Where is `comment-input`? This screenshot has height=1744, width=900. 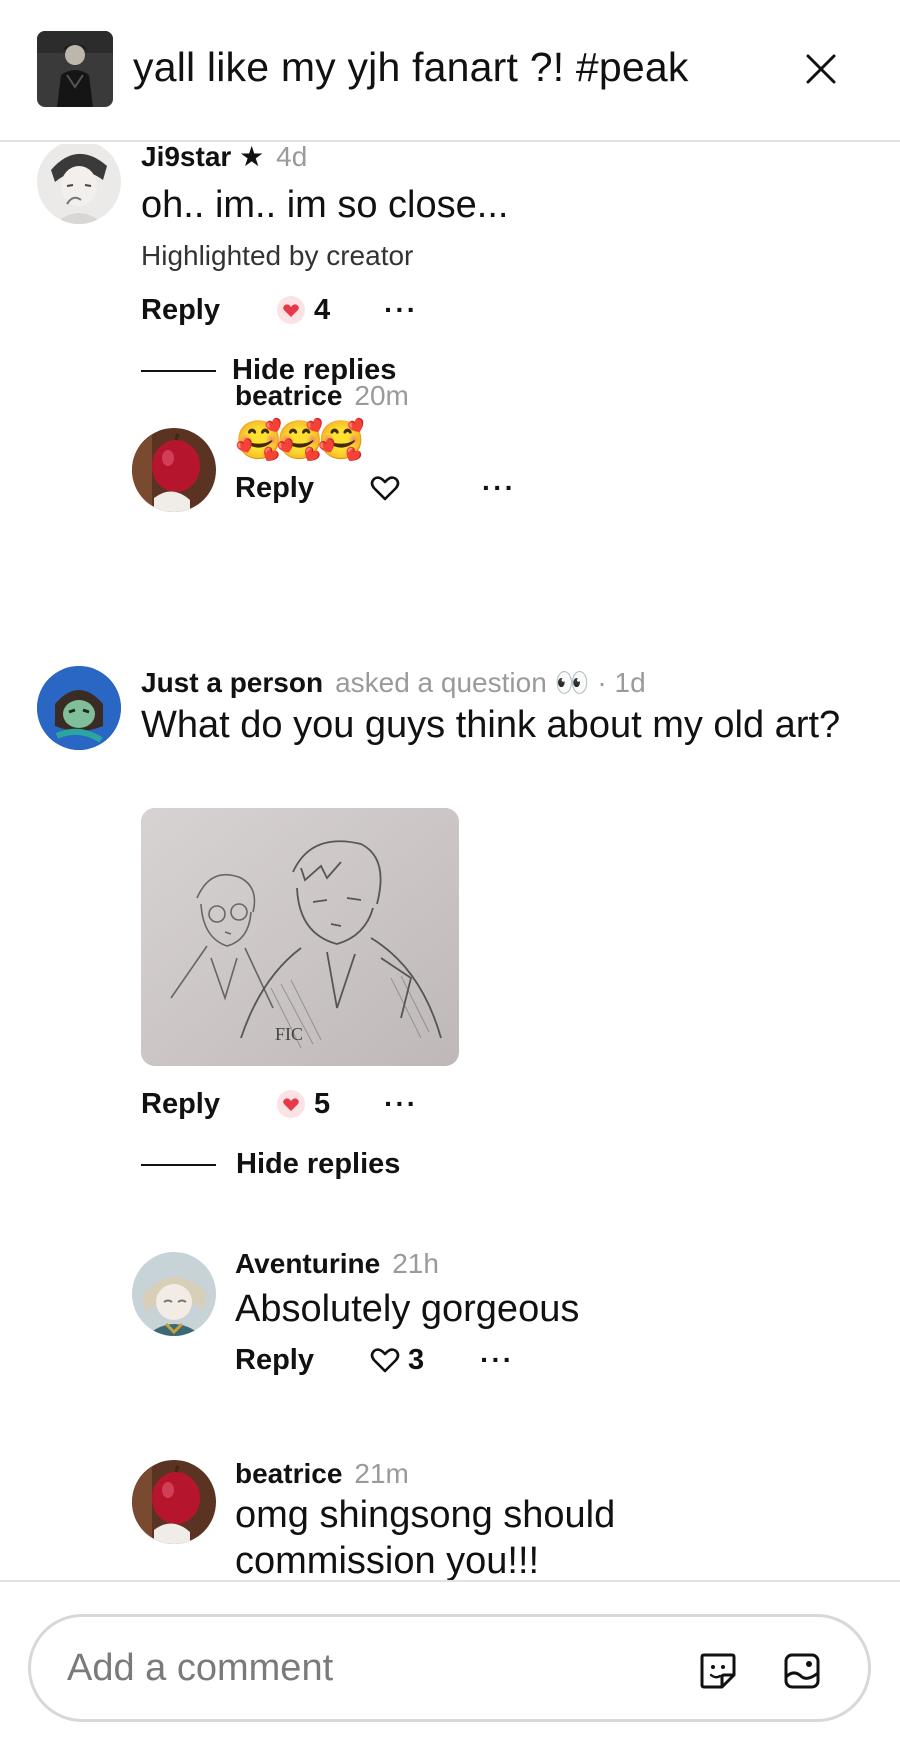 comment-input is located at coordinates (367, 1668).